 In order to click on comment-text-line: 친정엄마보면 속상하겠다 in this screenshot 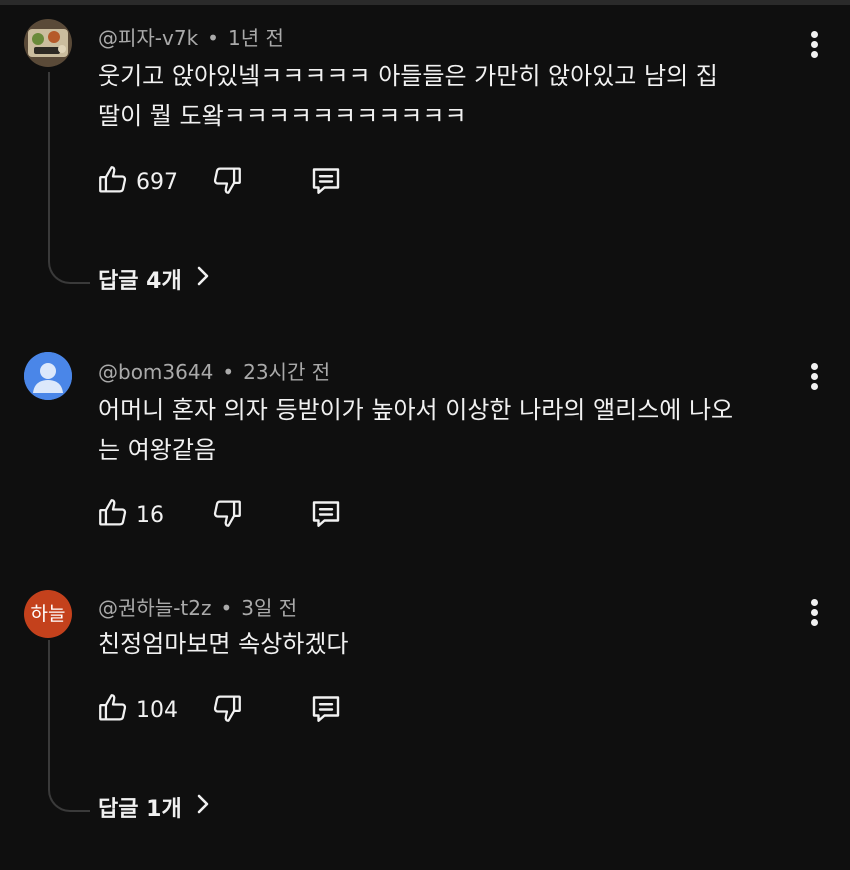, I will do `click(223, 644)`.